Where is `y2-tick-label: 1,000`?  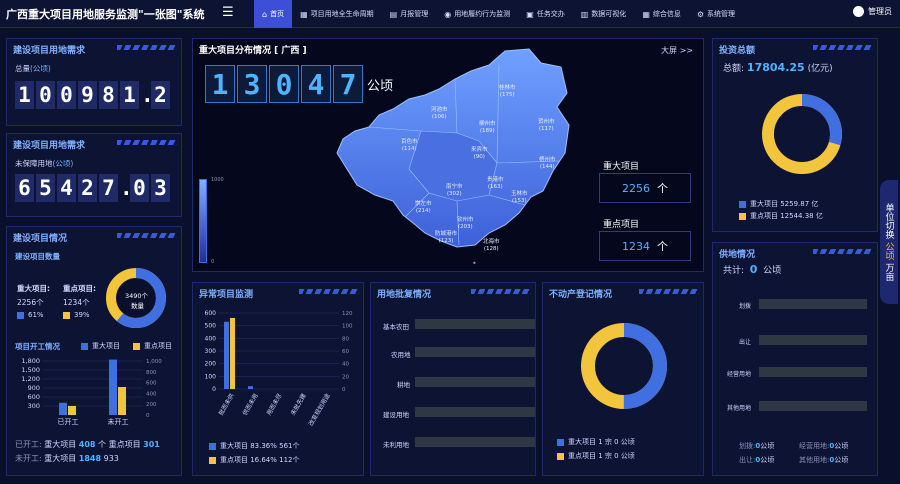 y2-tick-label: 1,000 is located at coordinates (154, 362).